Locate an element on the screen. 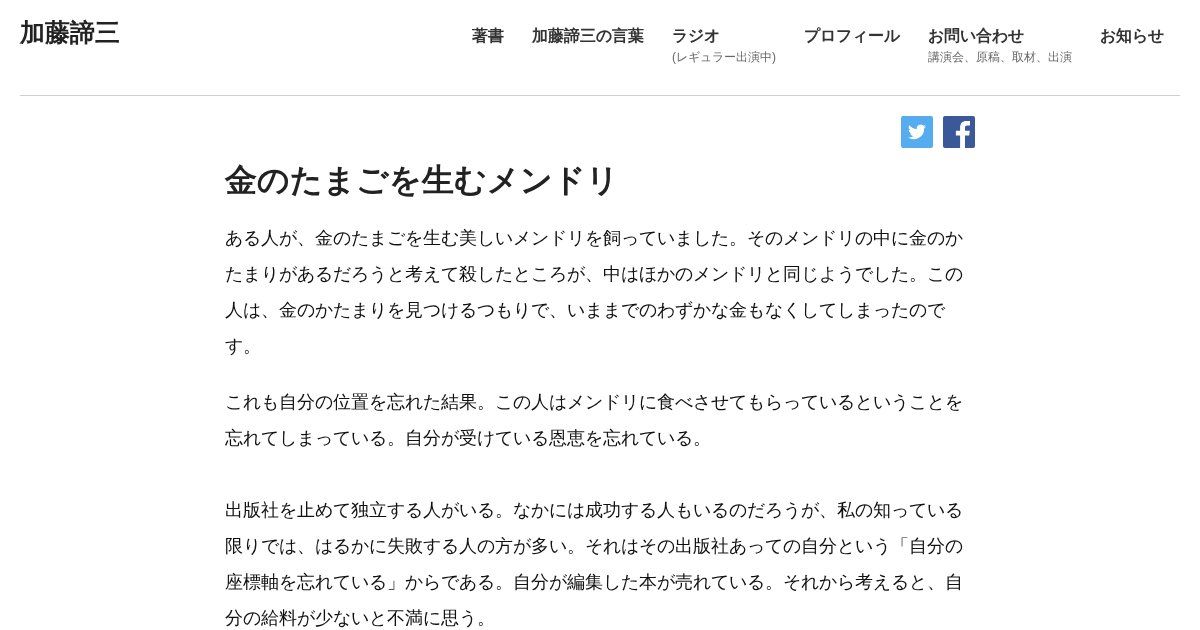 This screenshot has width=1200, height=630. nav-link: 著書 is located at coordinates (488, 36).